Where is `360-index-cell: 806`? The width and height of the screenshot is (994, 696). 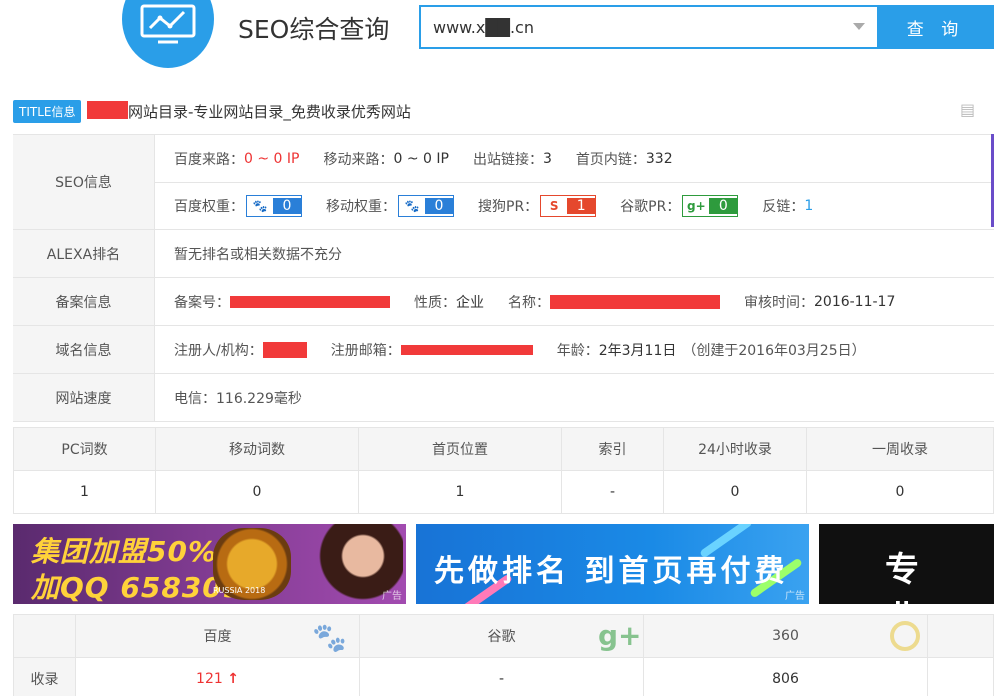 360-index-cell: 806 is located at coordinates (785, 676).